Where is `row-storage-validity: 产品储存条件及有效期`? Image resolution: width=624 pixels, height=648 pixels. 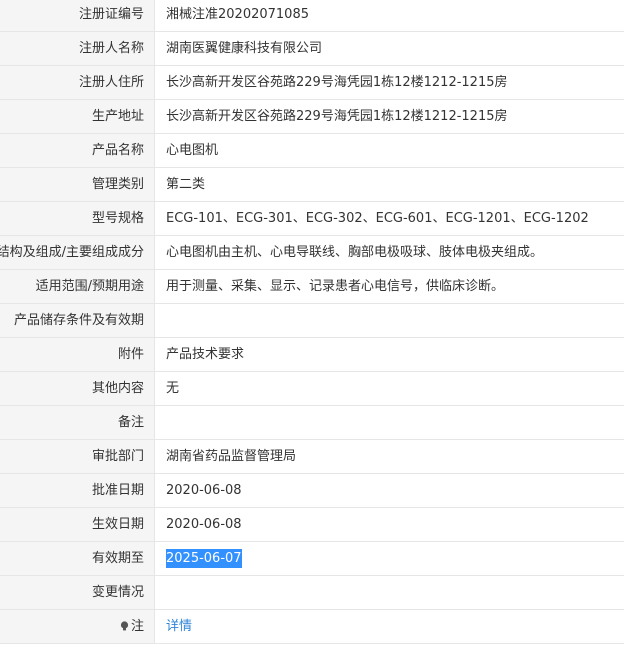 row-storage-validity: 产品储存条件及有效期 is located at coordinates (312, 321).